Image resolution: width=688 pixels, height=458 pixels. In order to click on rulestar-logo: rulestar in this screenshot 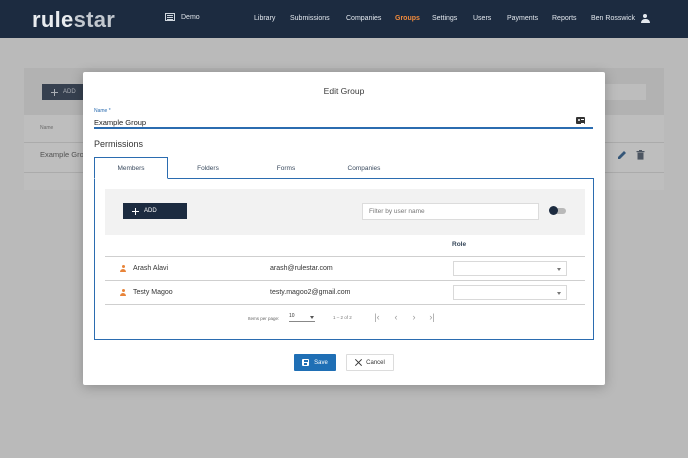, I will do `click(73, 20)`.